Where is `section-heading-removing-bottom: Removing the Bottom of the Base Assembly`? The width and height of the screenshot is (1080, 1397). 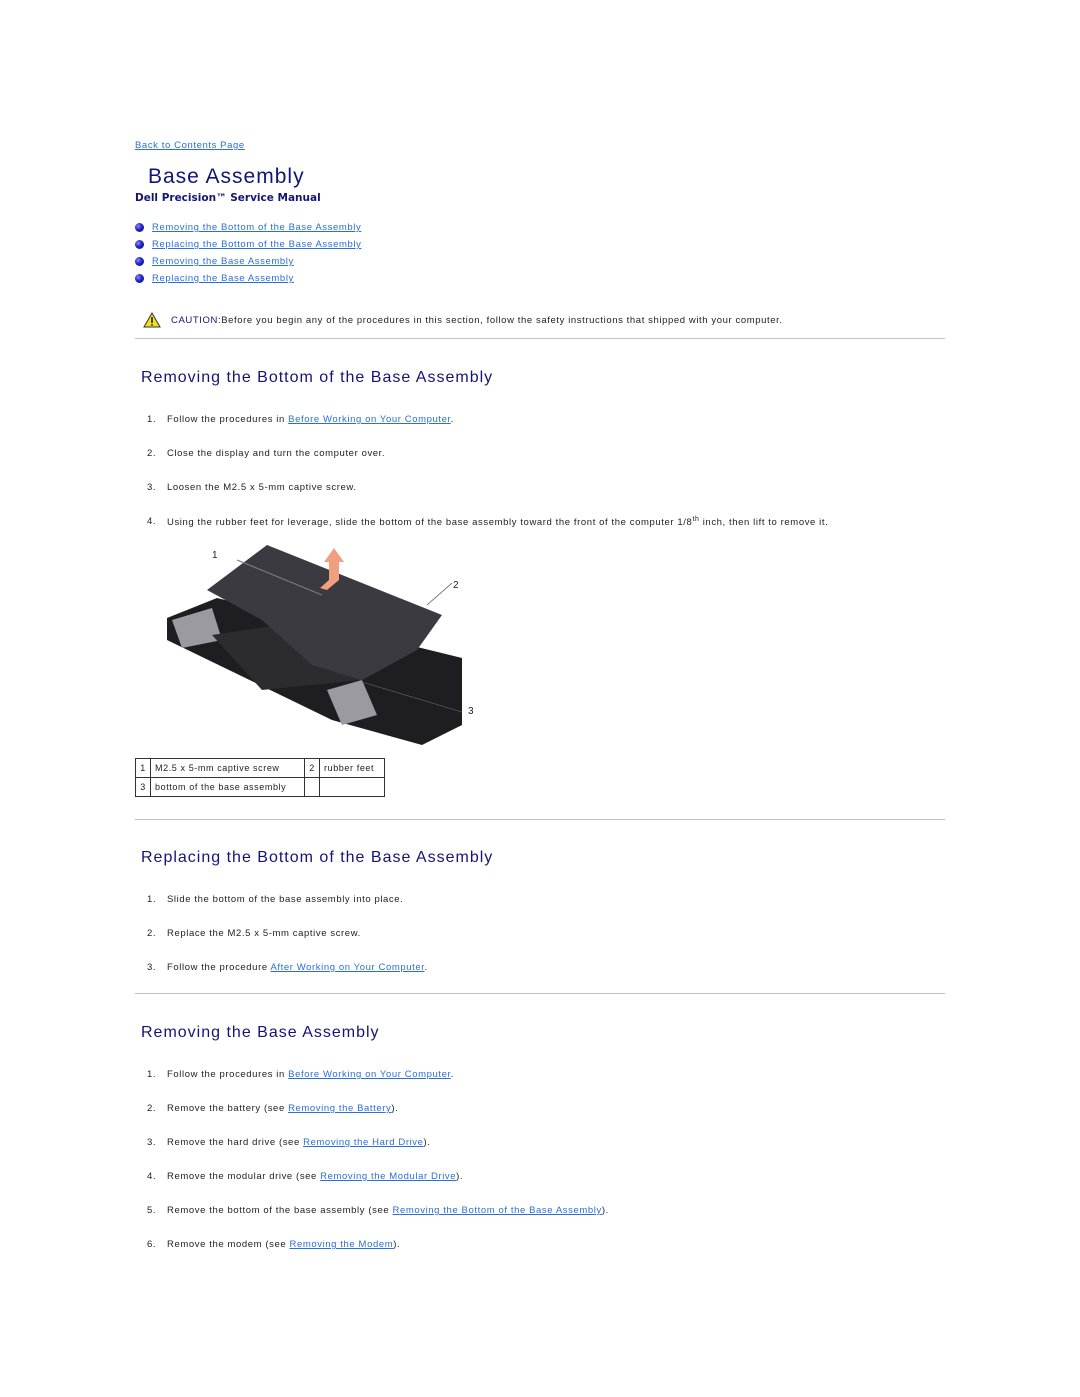
section-heading-removing-bottom: Removing the Bottom of the Base Assembly is located at coordinates (317, 377).